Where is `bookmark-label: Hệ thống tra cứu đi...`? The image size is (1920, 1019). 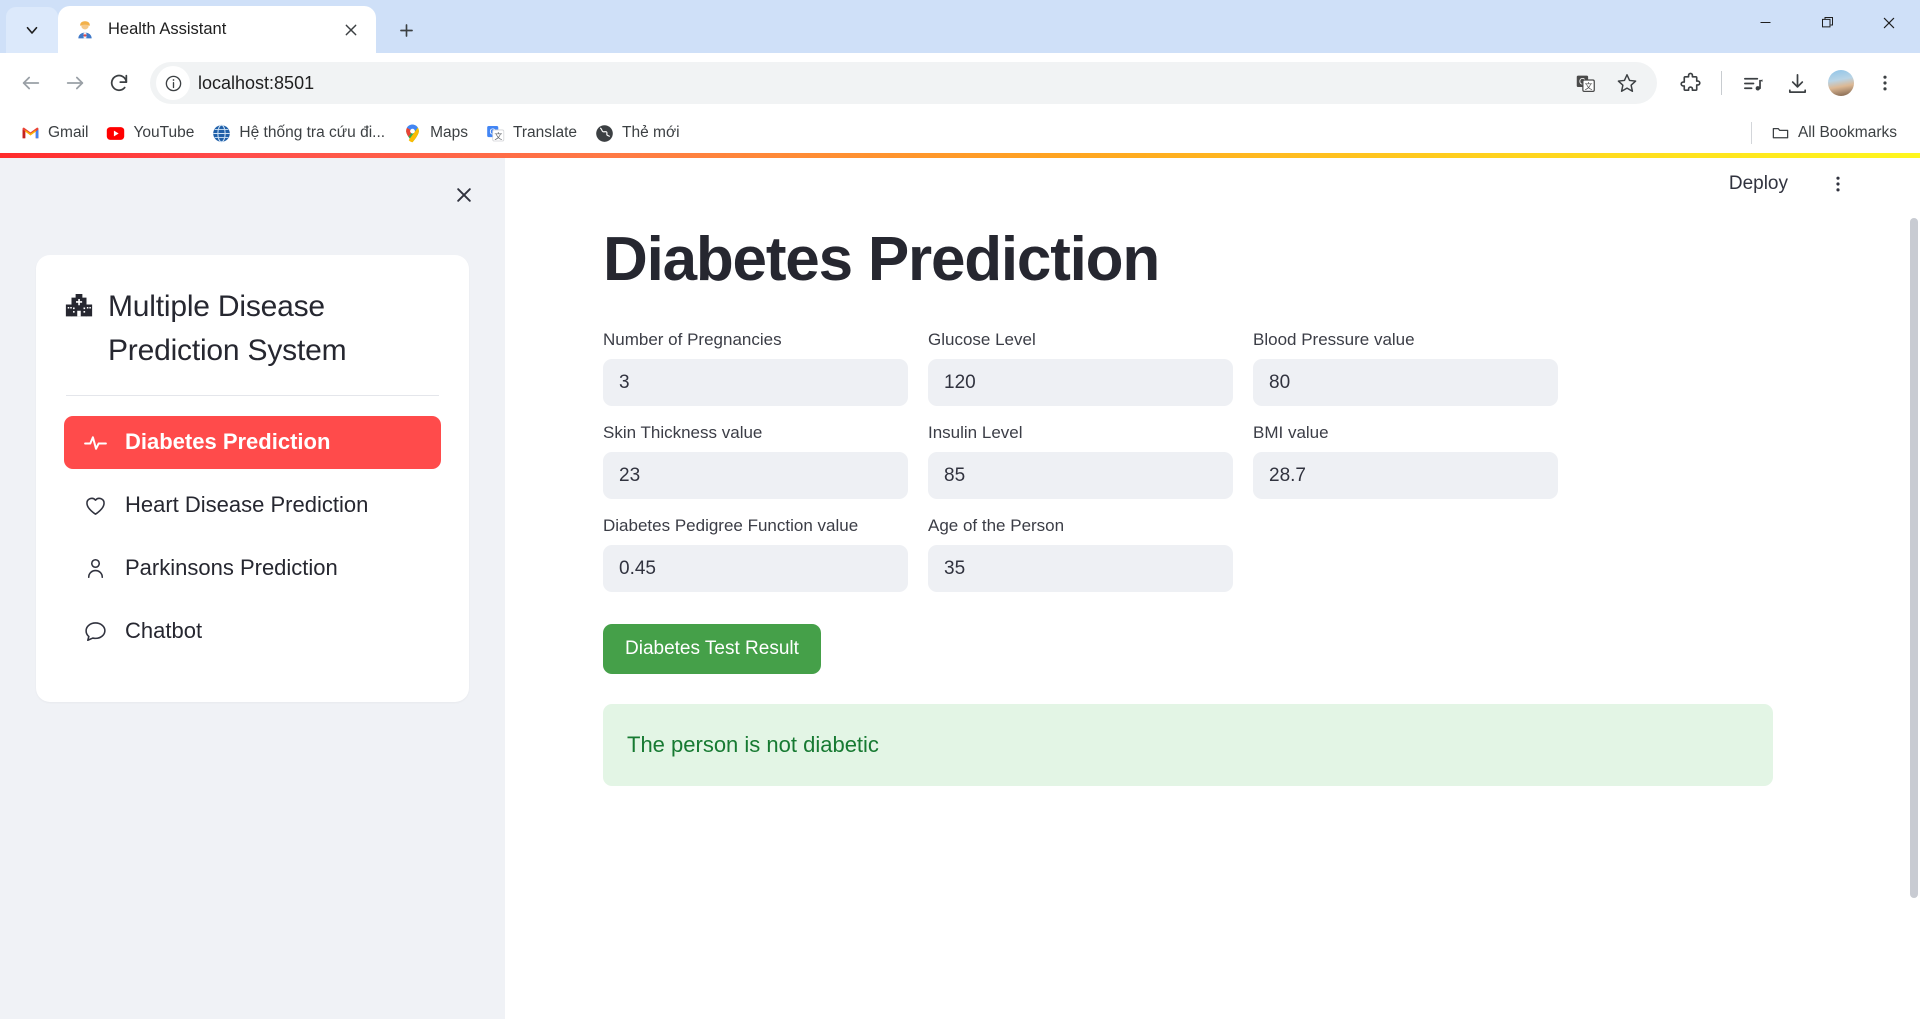 bookmark-label: Hệ thống tra cứu đi... is located at coordinates (312, 132).